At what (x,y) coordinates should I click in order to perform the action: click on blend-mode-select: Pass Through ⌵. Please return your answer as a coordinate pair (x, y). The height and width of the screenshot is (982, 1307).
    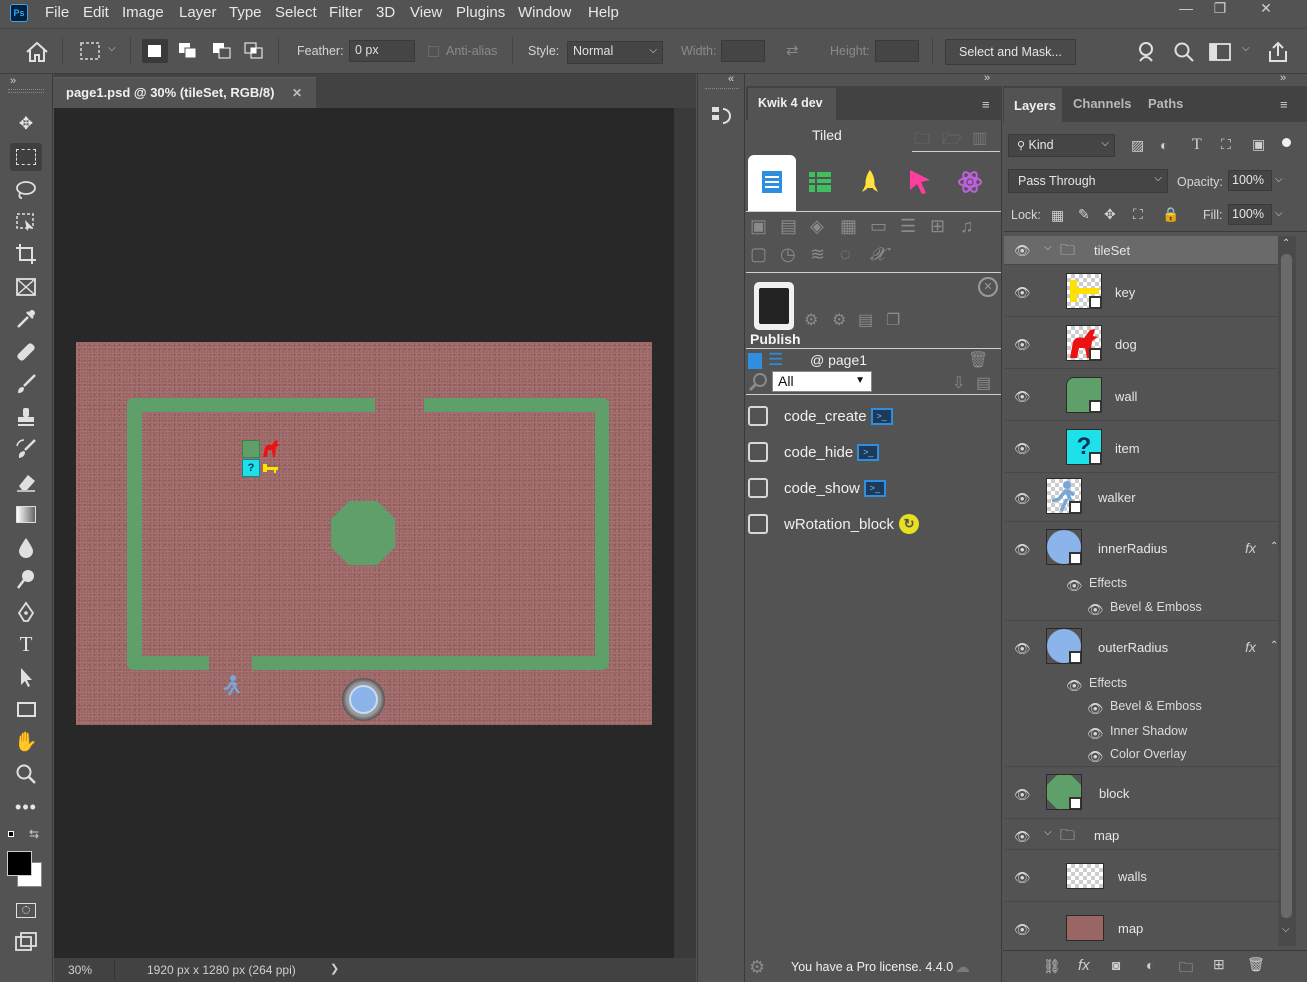
    Looking at the image, I should click on (1088, 181).